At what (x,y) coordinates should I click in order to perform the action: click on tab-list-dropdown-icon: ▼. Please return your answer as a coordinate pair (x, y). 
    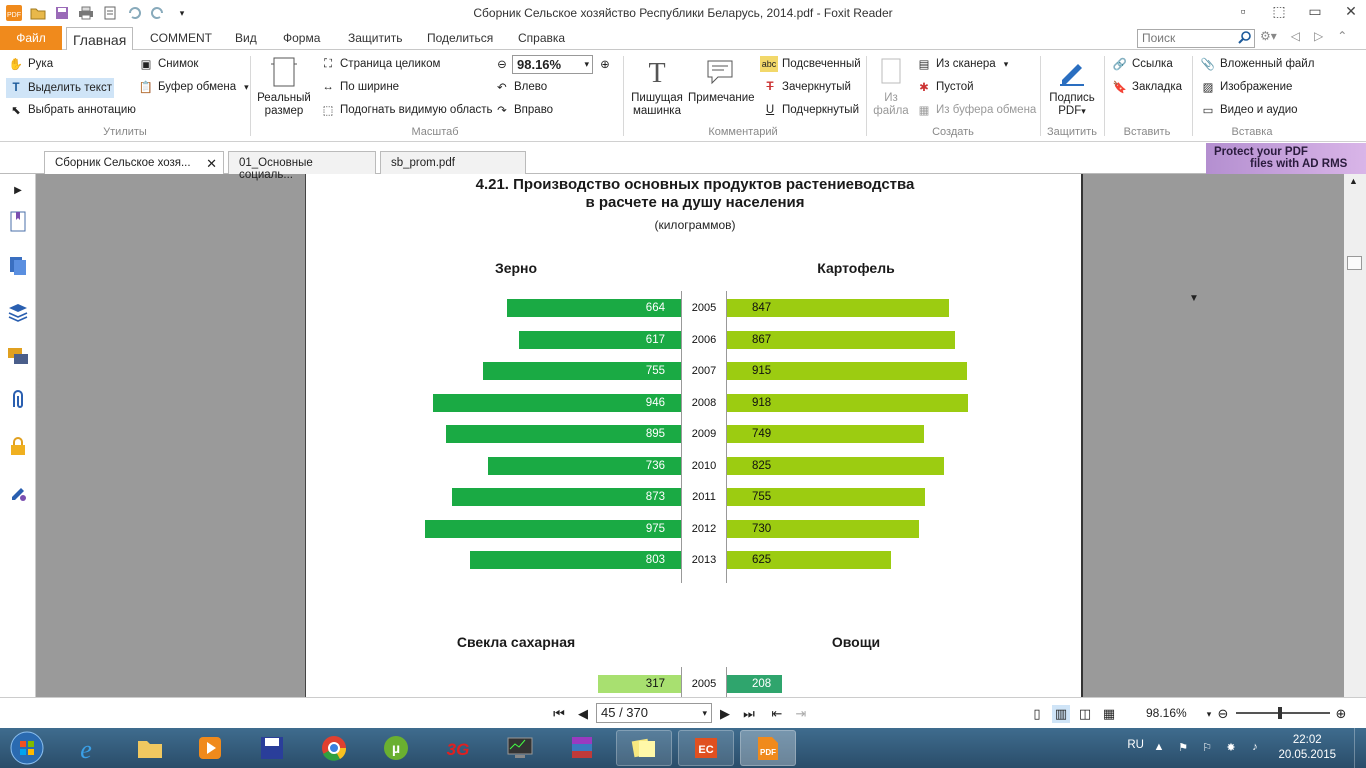
    Looking at the image, I should click on (1194, 298).